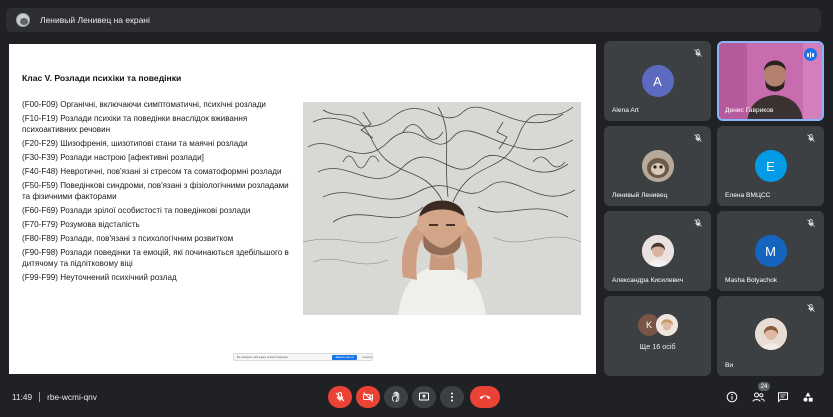 The height and width of the screenshot is (417, 833). I want to click on raise-hand-button, so click(396, 397).